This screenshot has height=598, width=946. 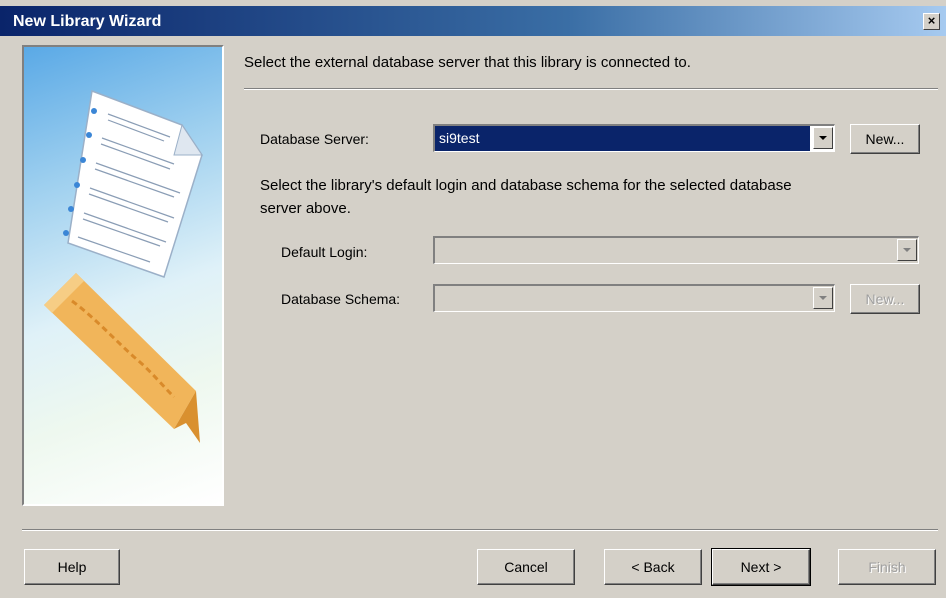 I want to click on schema-instruction-line2: server above., so click(x=305, y=208).